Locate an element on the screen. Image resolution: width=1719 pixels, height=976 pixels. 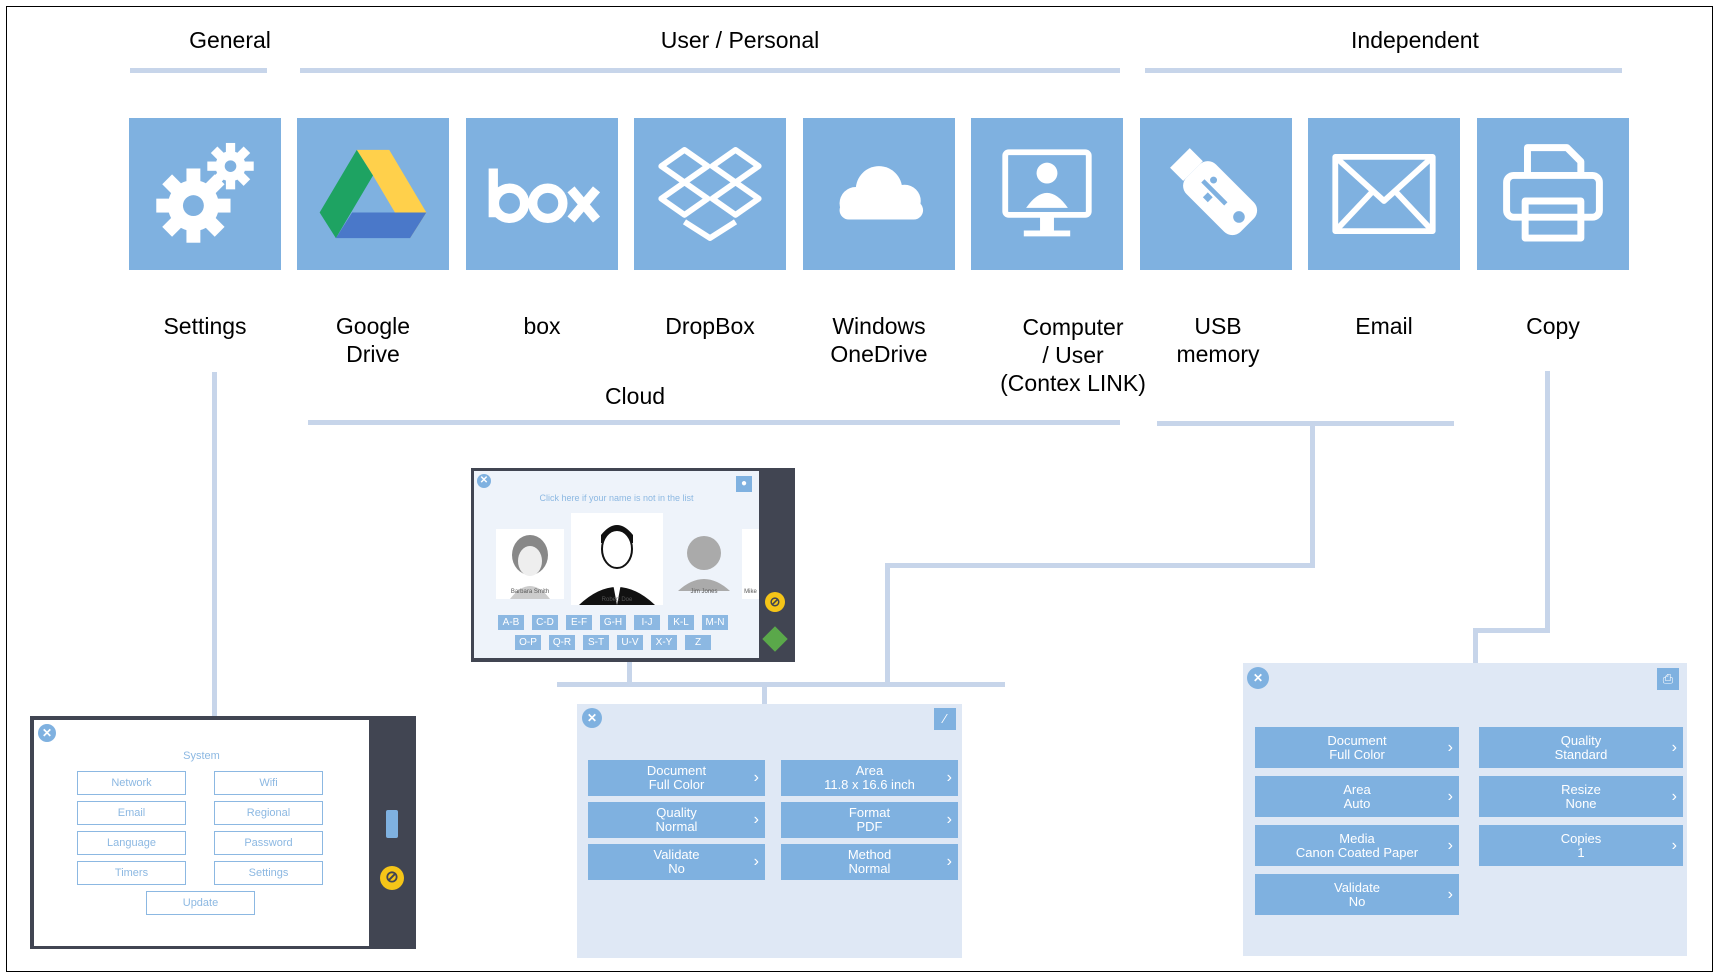
network-button: Network is located at coordinates (131, 783).